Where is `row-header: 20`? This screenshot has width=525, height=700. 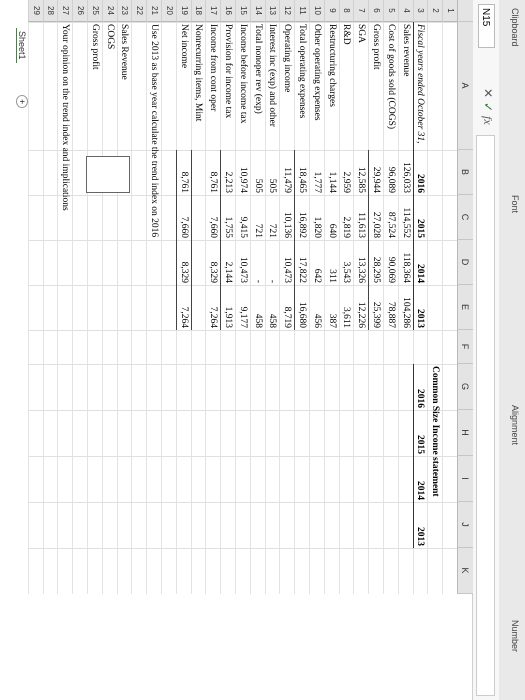
row-header: 20 is located at coordinates (168, 11).